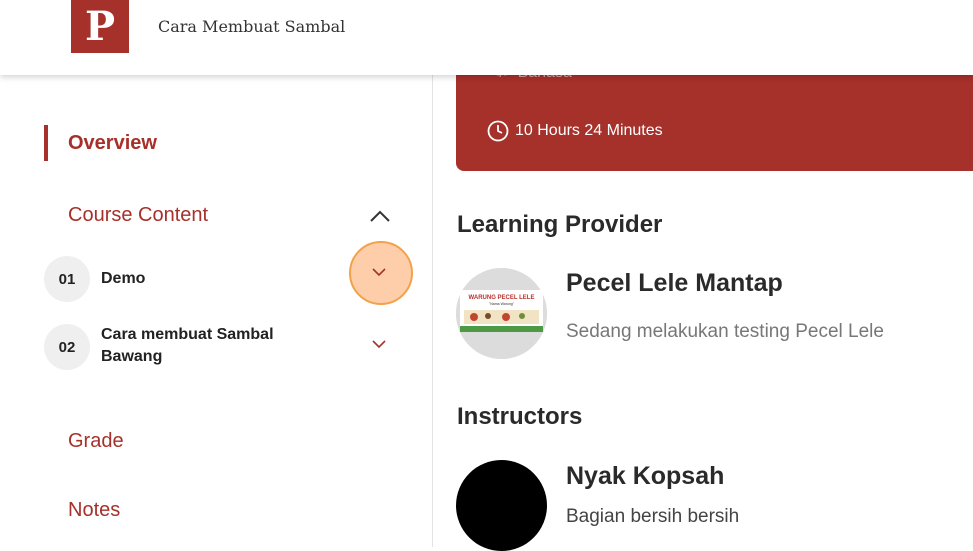 Image resolution: width=973 pixels, height=551 pixels. I want to click on chevron-up-icon, so click(380, 216).